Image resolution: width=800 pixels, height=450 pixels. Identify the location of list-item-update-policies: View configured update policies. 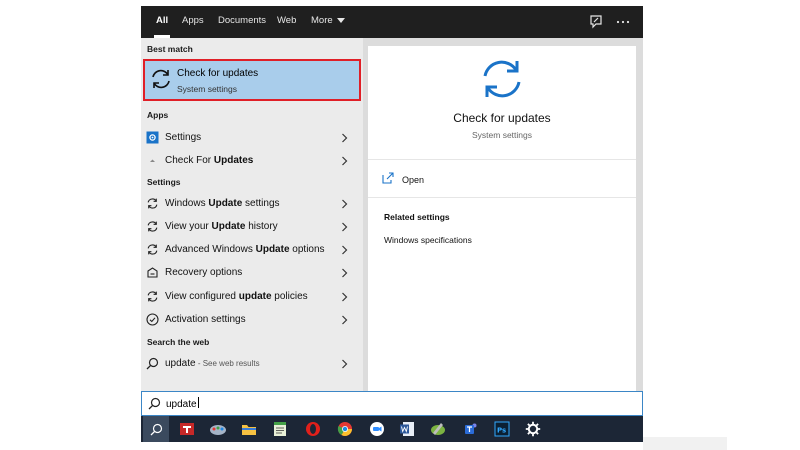
(252, 297).